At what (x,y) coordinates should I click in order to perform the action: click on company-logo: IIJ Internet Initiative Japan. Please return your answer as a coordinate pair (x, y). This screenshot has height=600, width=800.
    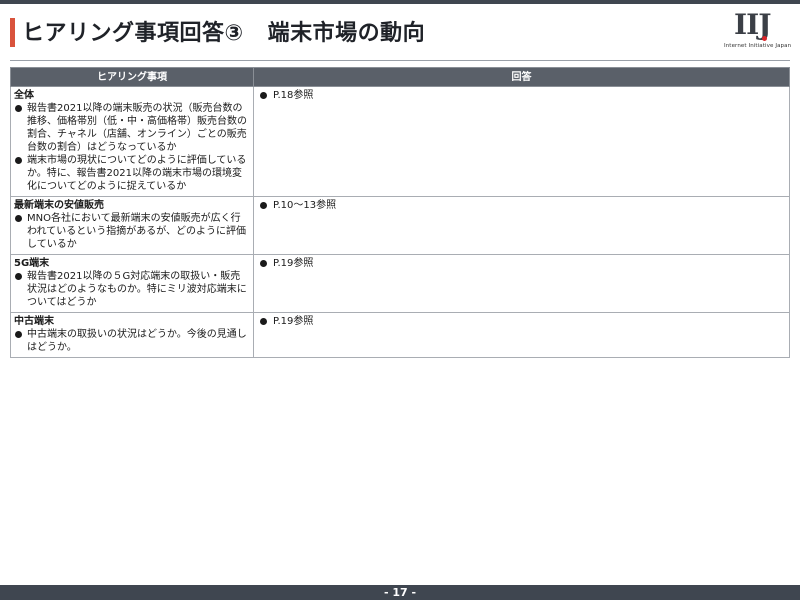
    Looking at the image, I should click on (758, 32).